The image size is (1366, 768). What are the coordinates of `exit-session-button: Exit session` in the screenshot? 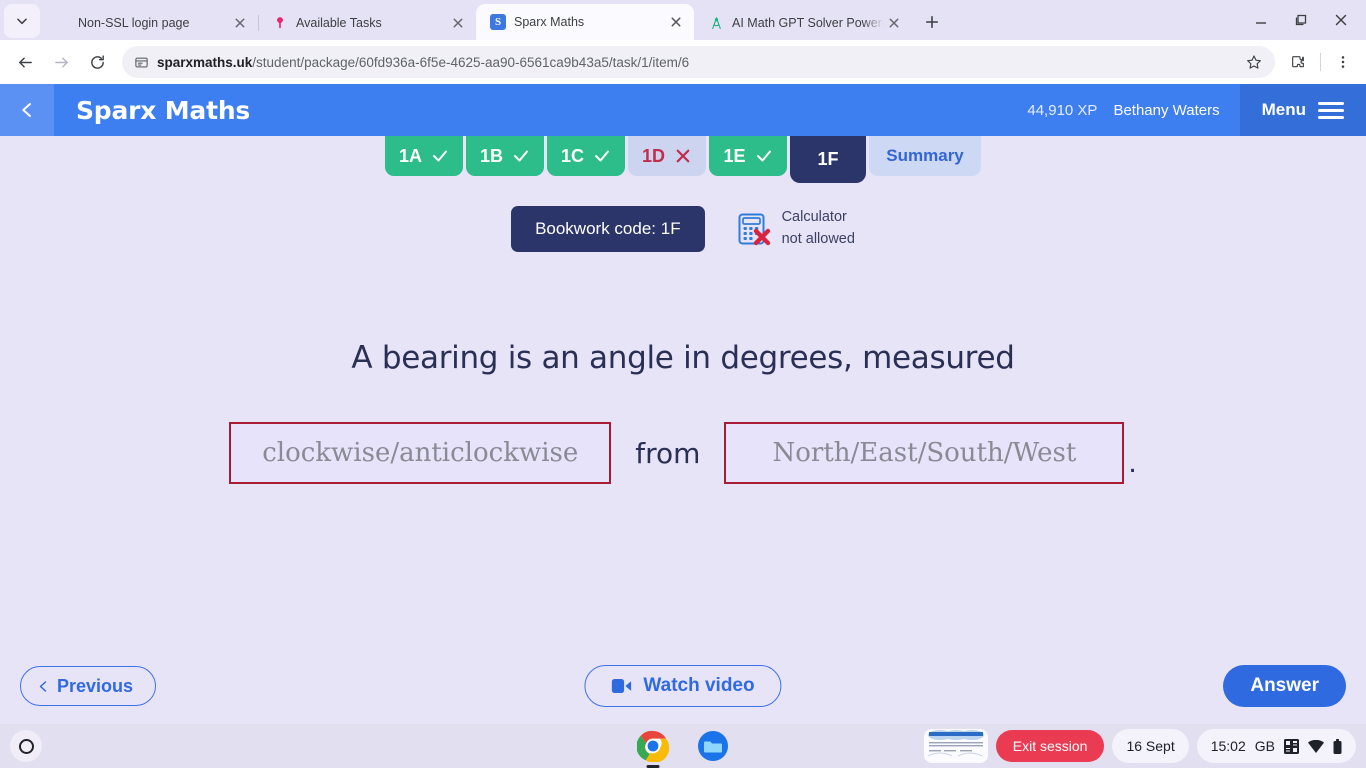 It's located at (1050, 746).